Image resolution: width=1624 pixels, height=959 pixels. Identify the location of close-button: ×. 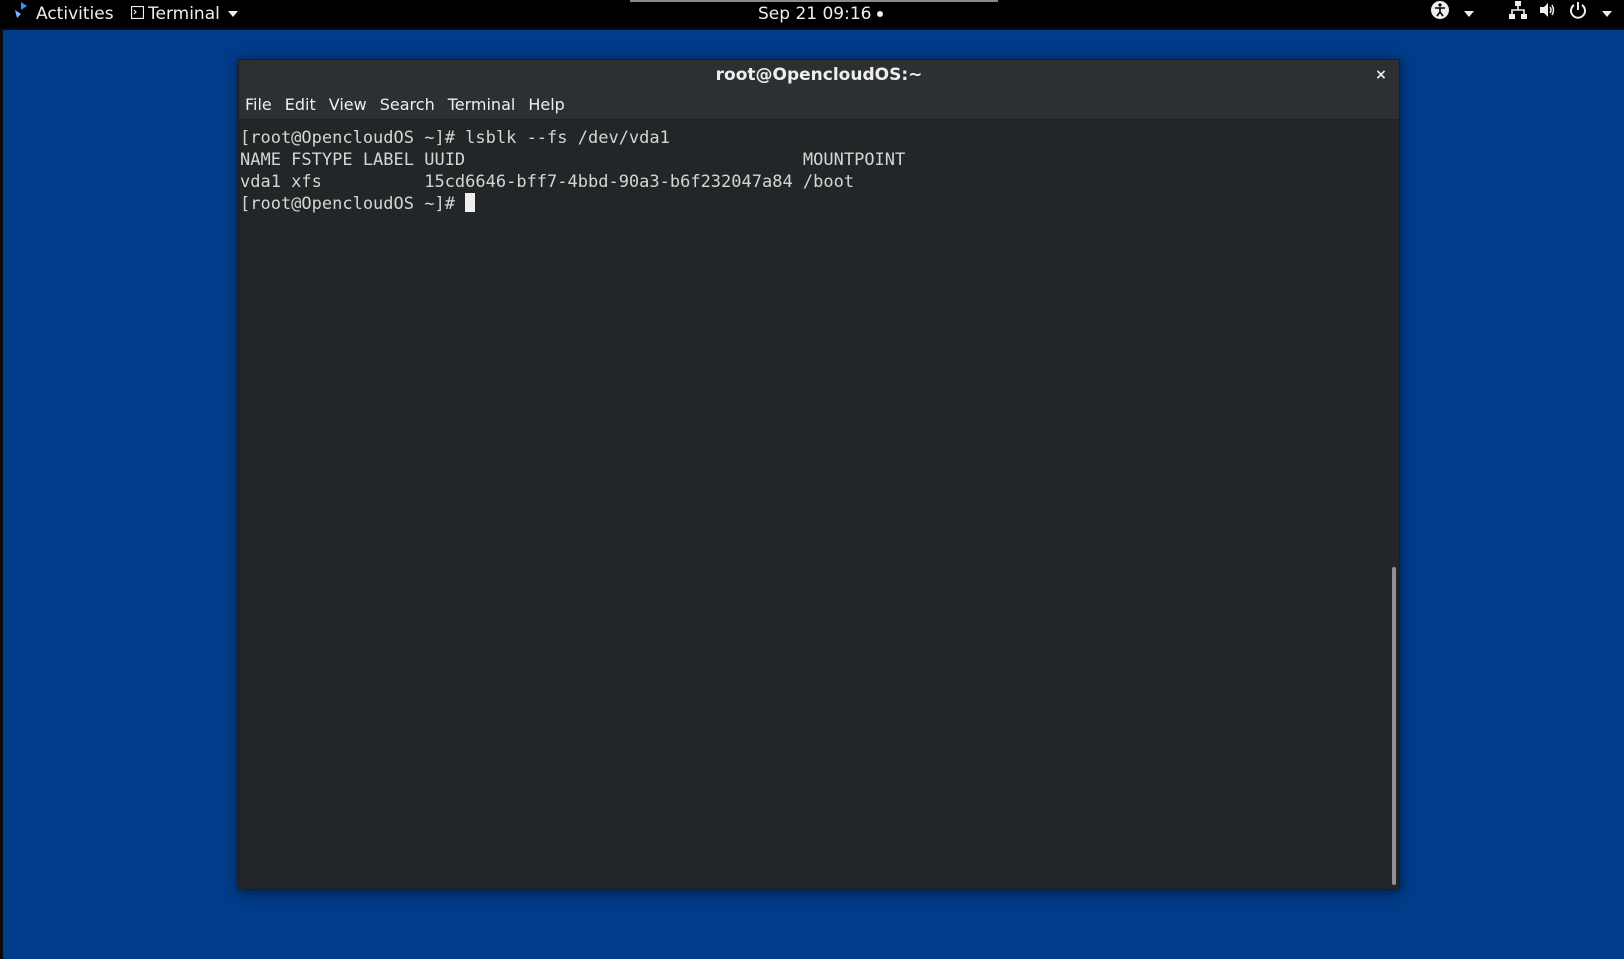
(1381, 75).